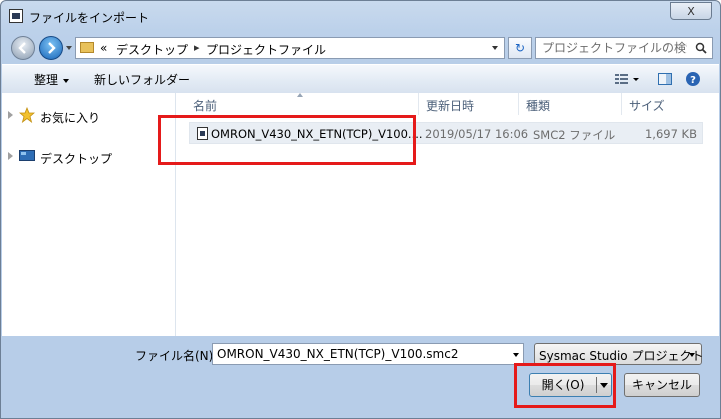 Image resolution: width=721 pixels, height=419 pixels. Describe the element at coordinates (662, 385) in the screenshot. I see `cancel-button: キャンセル` at that location.